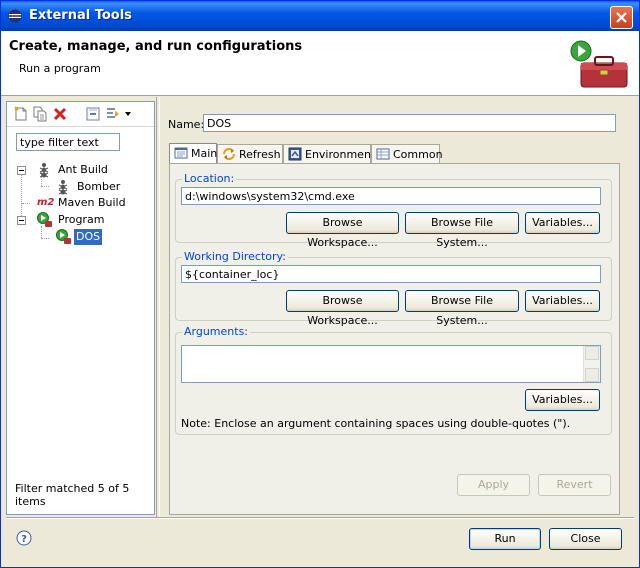 This screenshot has height=568, width=640. I want to click on scroll-up-icon, so click(592, 353).